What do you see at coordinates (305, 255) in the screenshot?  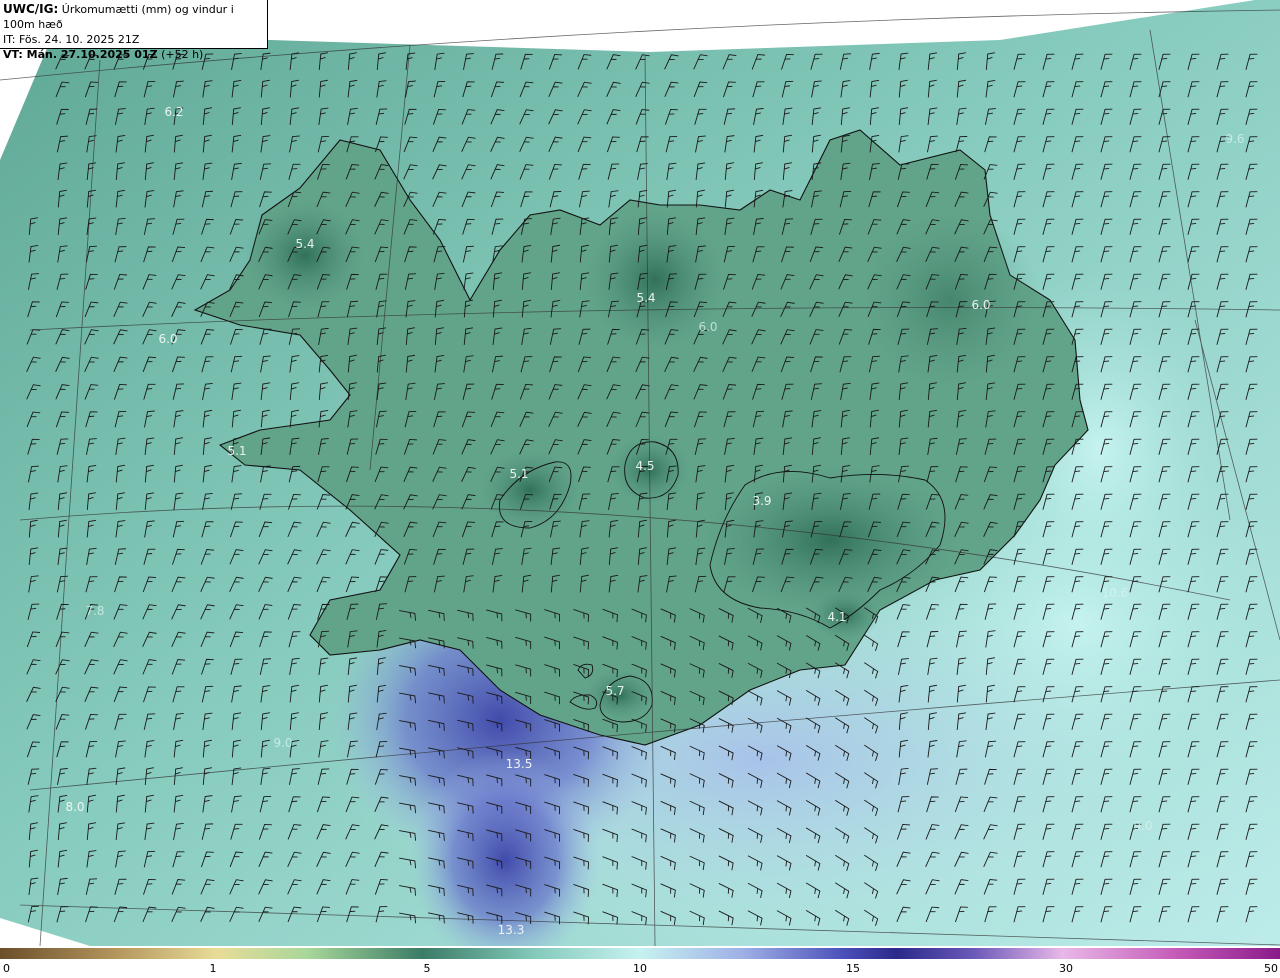 I see `highland-nw` at bounding box center [305, 255].